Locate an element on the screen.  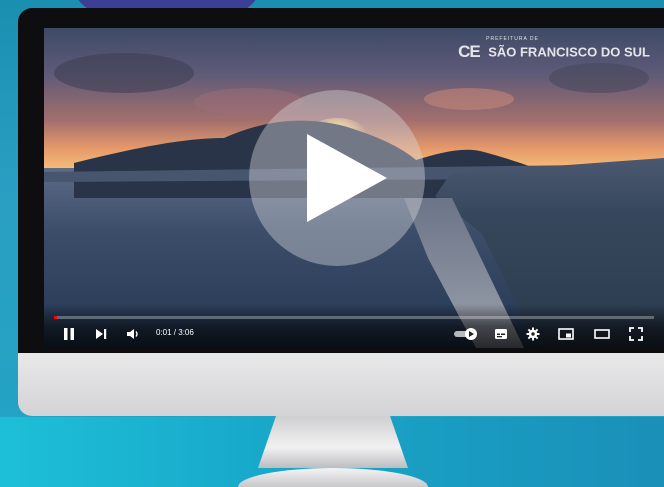
pause-button is located at coordinates (69, 334).